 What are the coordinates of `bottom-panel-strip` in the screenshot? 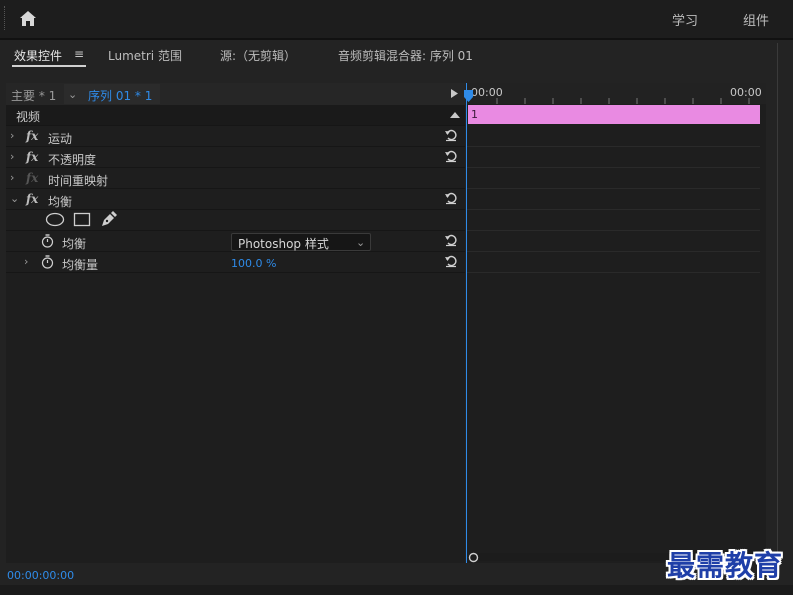 It's located at (396, 590).